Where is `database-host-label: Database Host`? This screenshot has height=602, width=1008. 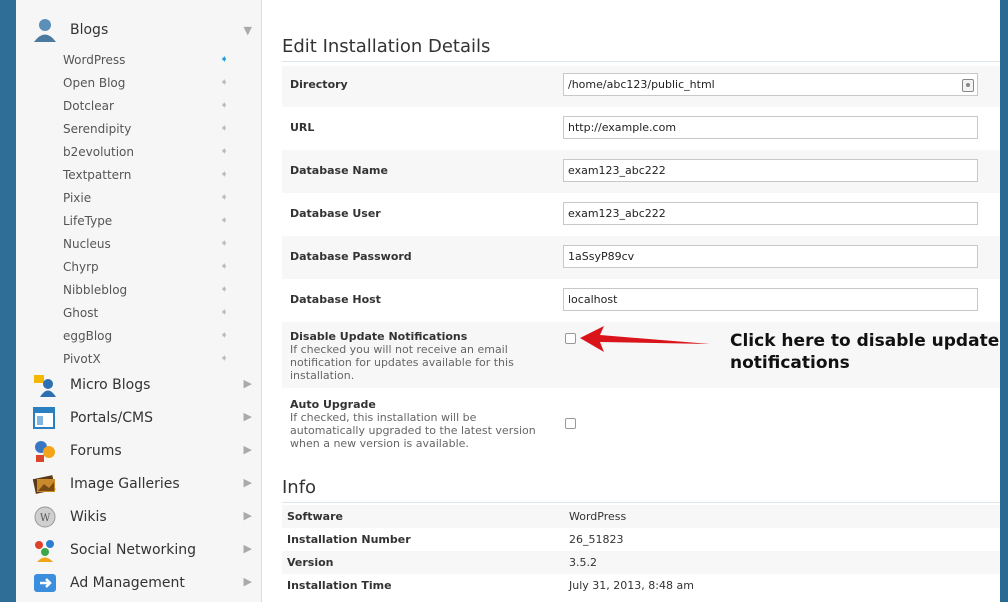 database-host-label: Database Host is located at coordinates (335, 299).